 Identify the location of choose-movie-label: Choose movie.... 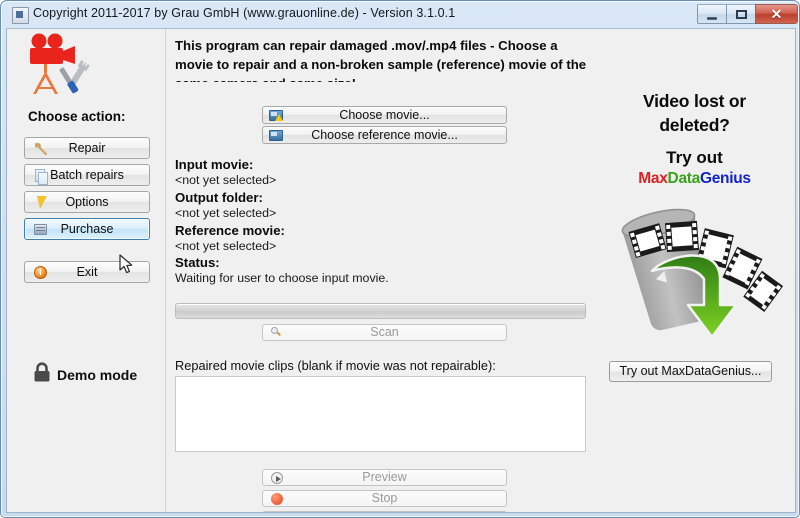
(384, 115).